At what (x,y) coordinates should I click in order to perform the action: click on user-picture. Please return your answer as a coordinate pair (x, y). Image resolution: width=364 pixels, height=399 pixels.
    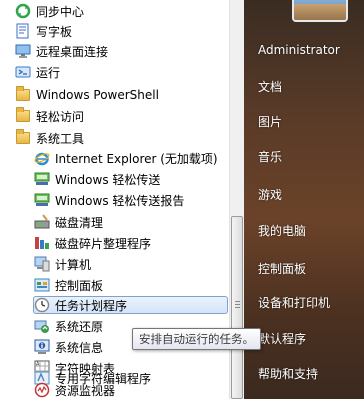
    Looking at the image, I should click on (320, 11).